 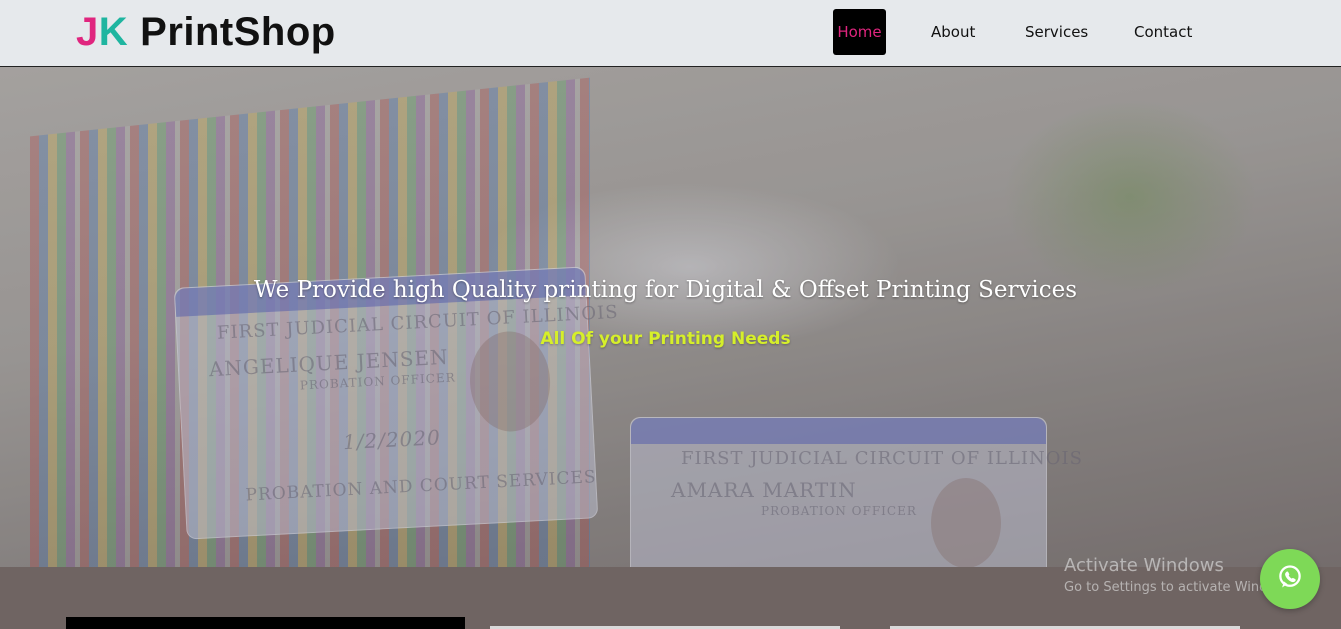 I want to click on site-logo: JK PrintShop, so click(x=206, y=32).